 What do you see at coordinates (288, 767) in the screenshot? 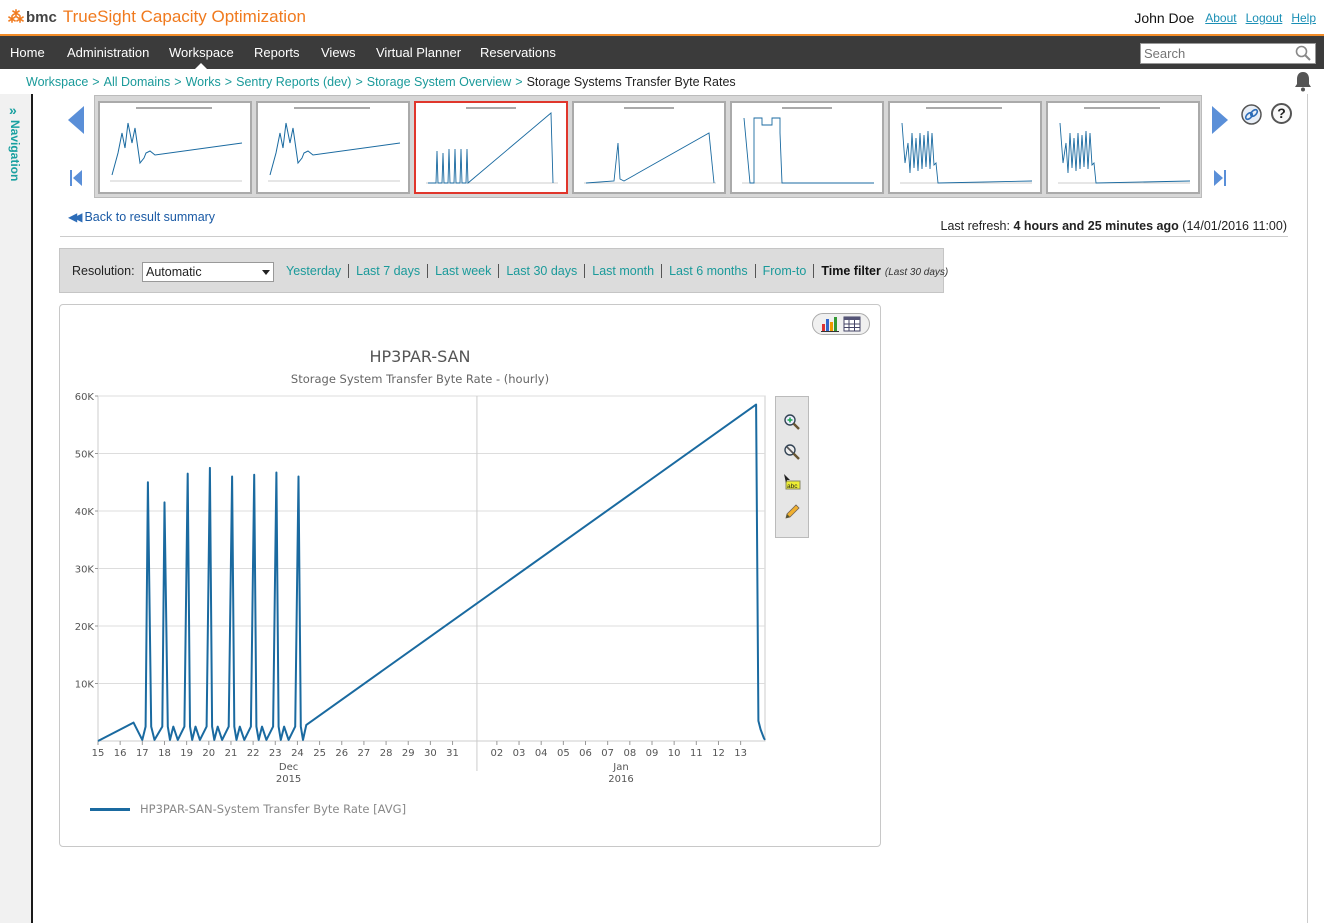
I see `x-month-label: Dec` at bounding box center [288, 767].